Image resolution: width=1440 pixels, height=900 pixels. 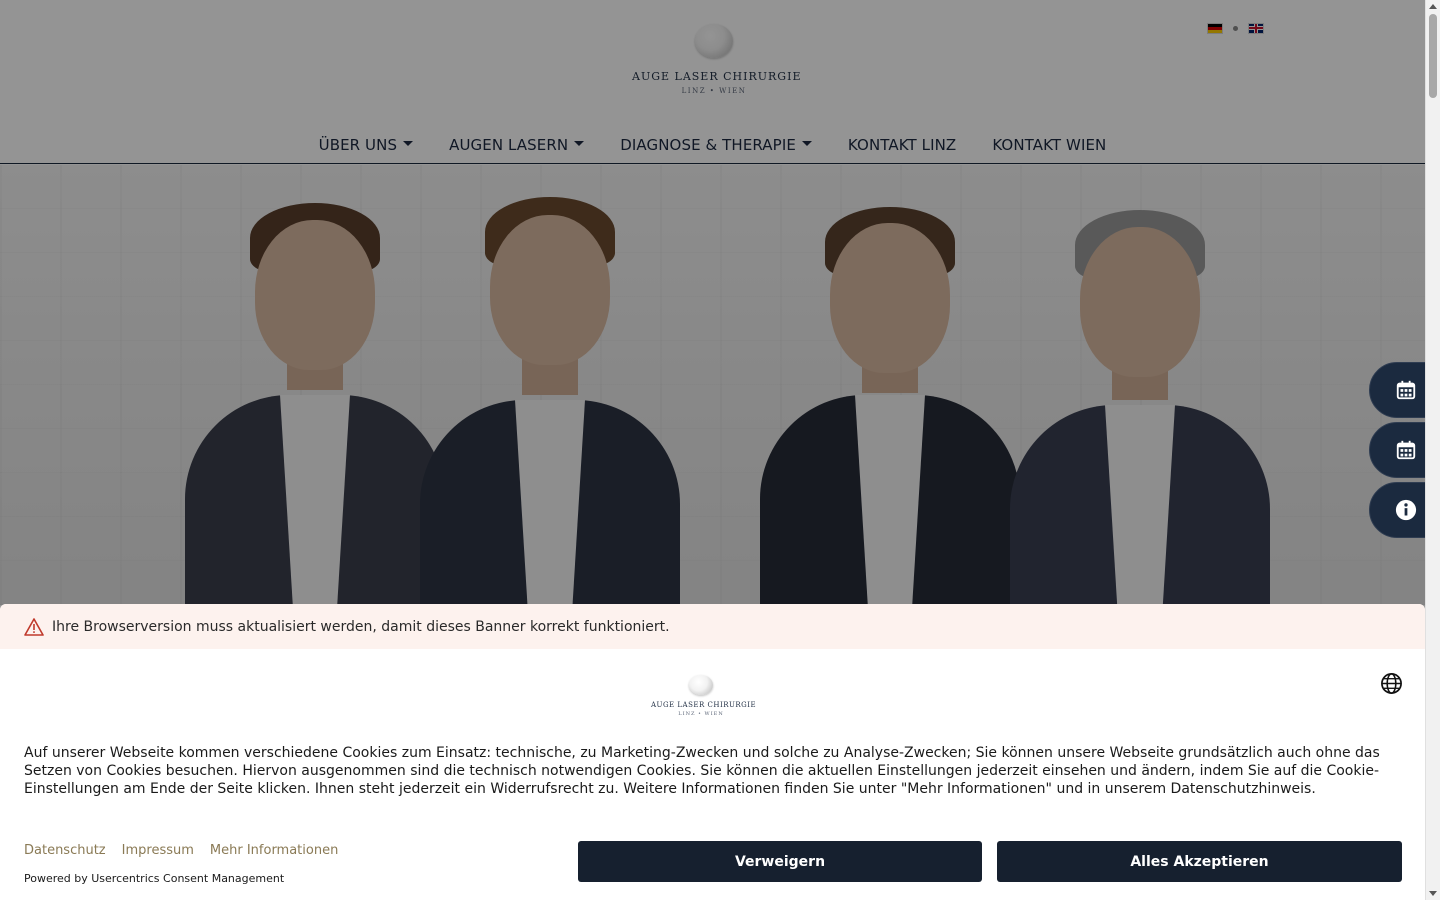 What do you see at coordinates (701, 714) in the screenshot?
I see `banner-logo-subtitle: LINZ • WIEN` at bounding box center [701, 714].